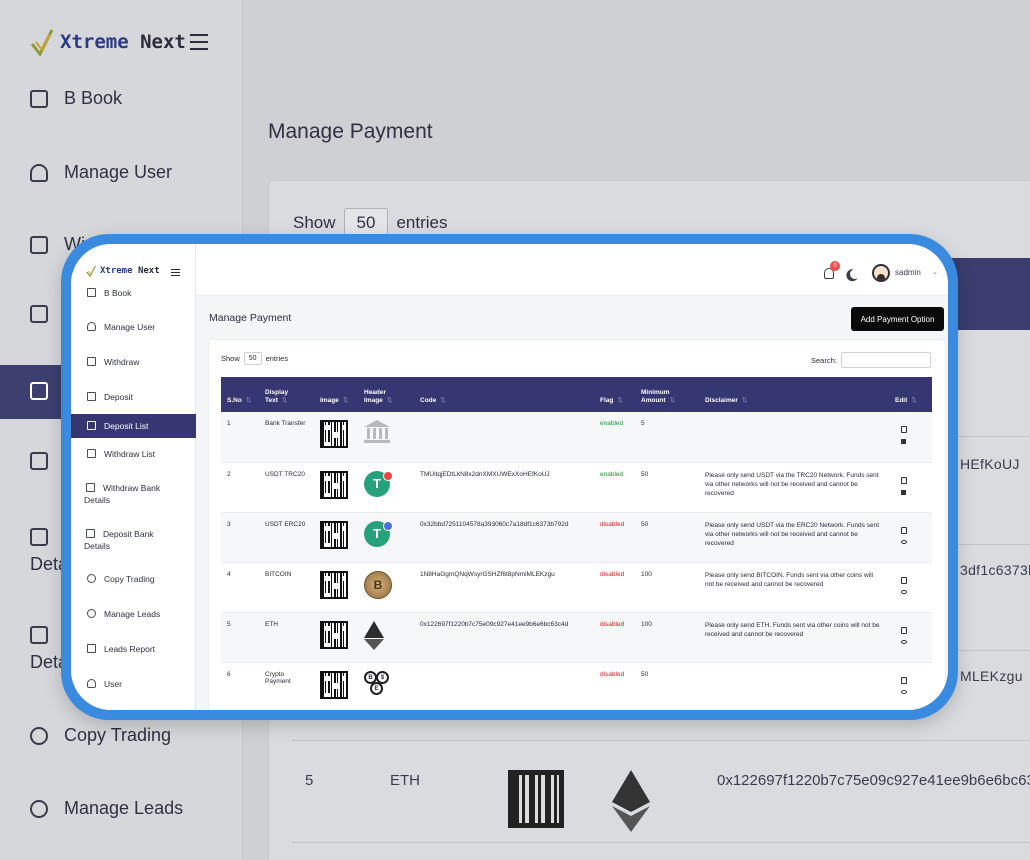  Describe the element at coordinates (122, 271) in the screenshot. I see `logo: Xtreme Next` at that location.